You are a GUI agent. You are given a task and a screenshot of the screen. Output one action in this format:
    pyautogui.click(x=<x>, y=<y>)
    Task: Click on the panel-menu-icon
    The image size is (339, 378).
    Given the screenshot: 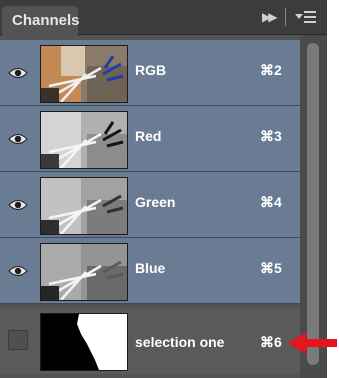 What is the action you would take?
    pyautogui.click(x=306, y=17)
    